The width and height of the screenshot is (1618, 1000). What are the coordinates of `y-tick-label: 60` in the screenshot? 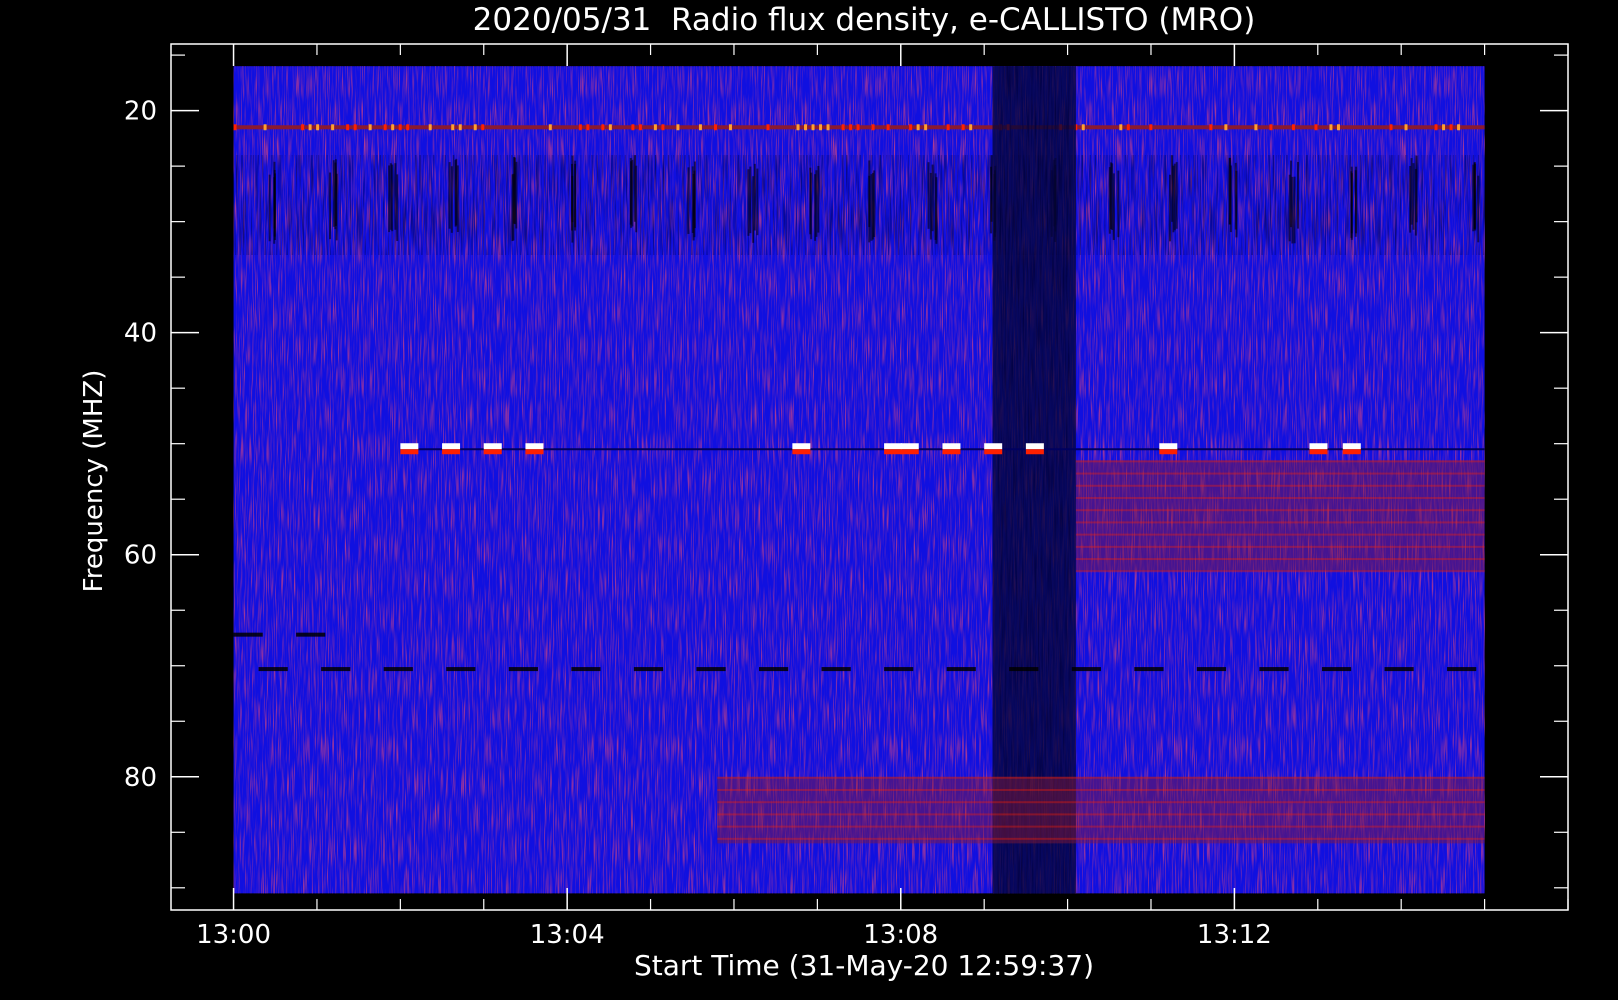 It's located at (140, 556).